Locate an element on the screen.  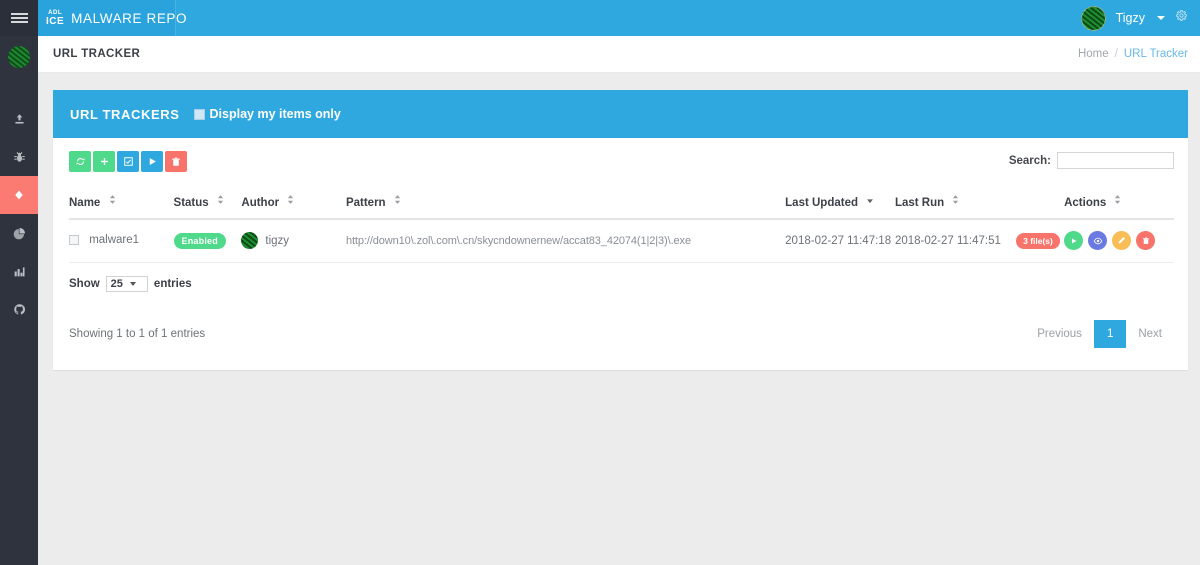
column-label-author: Author is located at coordinates (260, 203).